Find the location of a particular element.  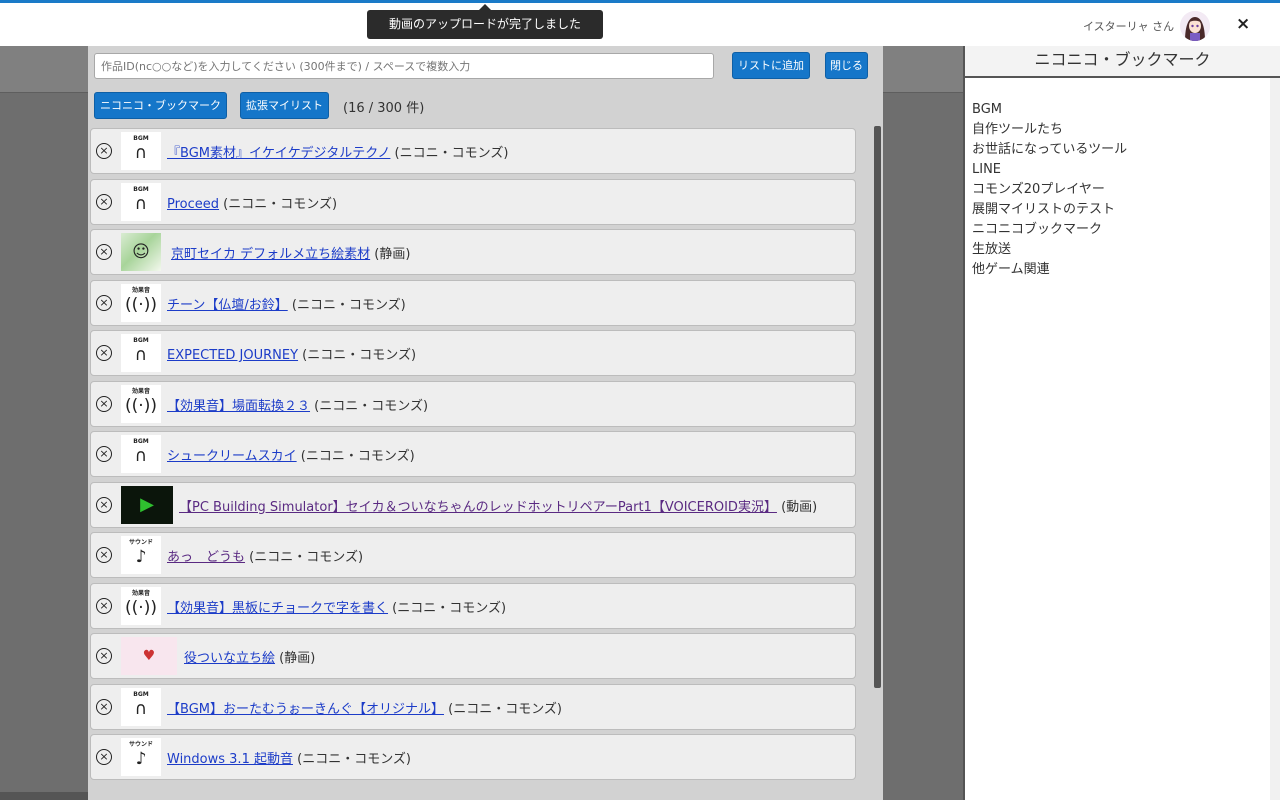

thumbnail-glyph: ♥ is located at coordinates (149, 656).